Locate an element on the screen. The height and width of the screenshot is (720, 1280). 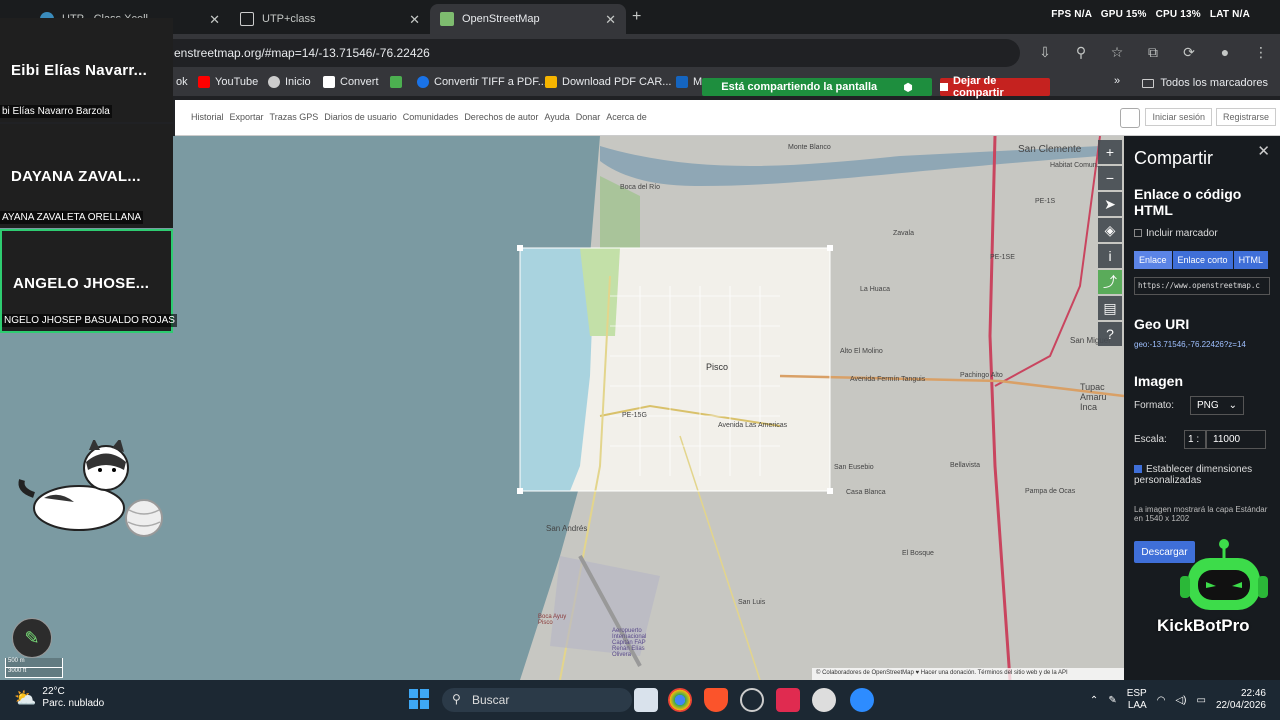
map-label: San Eusebio is located at coordinates (854, 467).